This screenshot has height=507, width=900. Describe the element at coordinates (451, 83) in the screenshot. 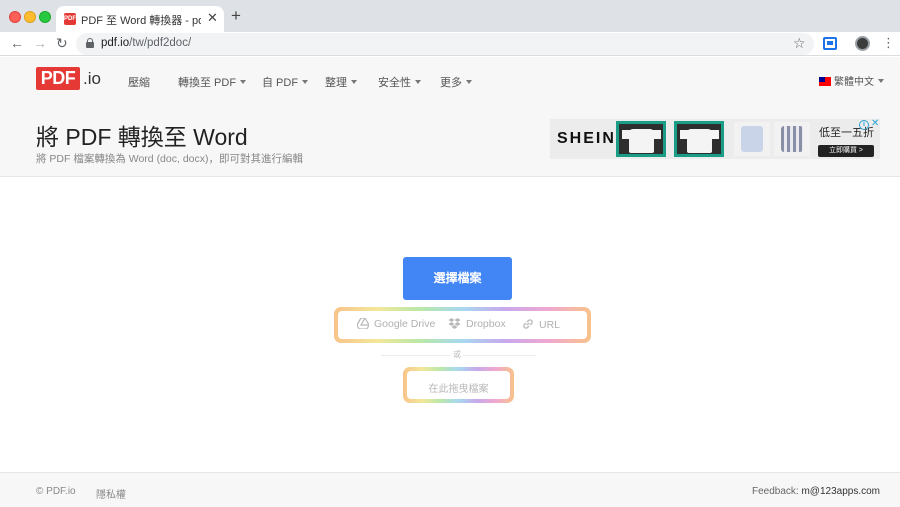

I see `nav-more-label: 更多` at that location.